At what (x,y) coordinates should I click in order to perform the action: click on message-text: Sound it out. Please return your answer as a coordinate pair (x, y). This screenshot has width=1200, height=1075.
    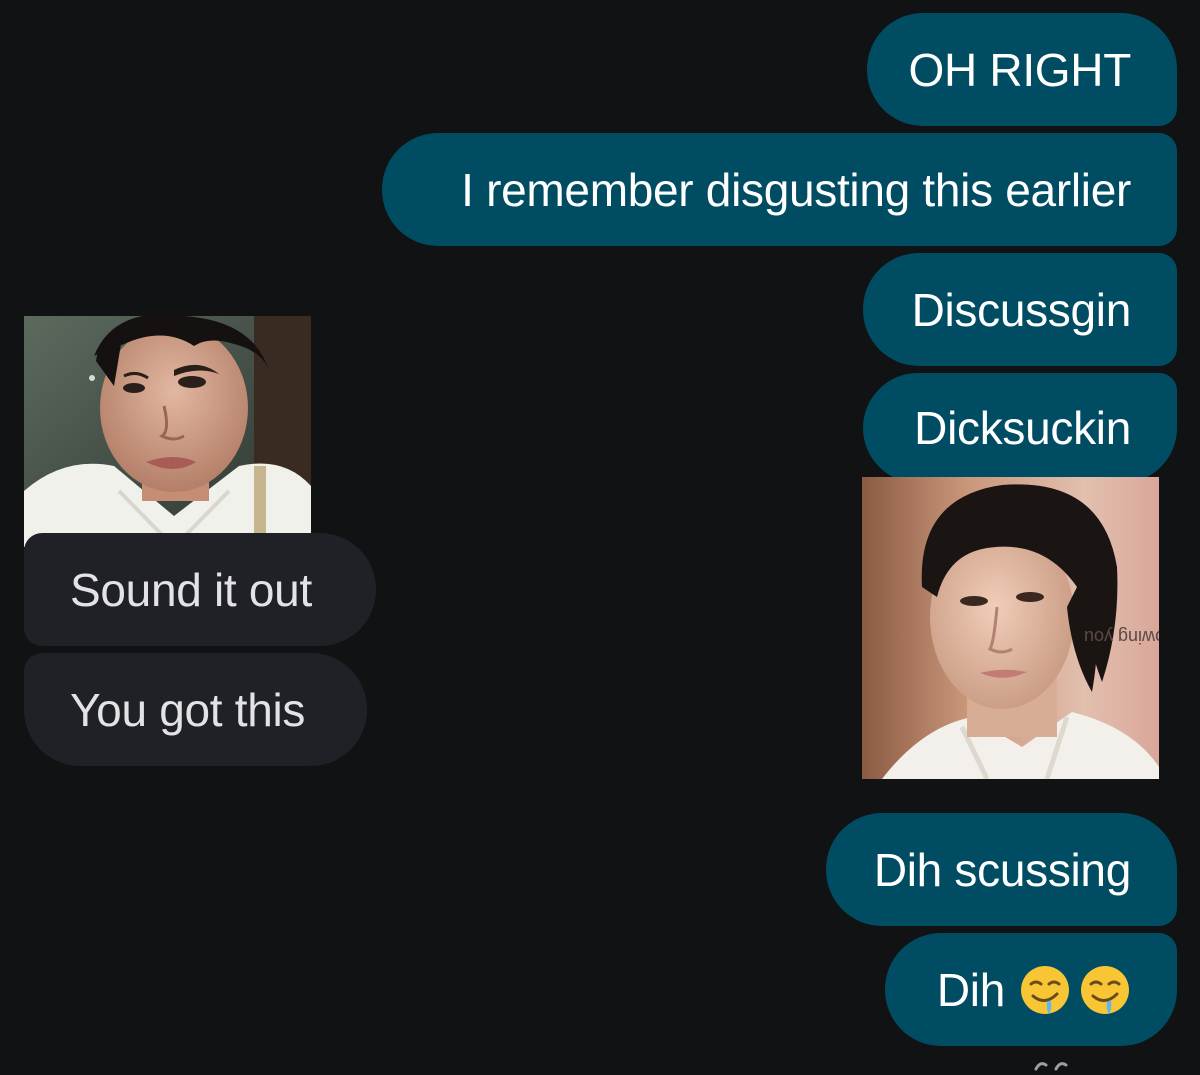
    Looking at the image, I should click on (191, 589).